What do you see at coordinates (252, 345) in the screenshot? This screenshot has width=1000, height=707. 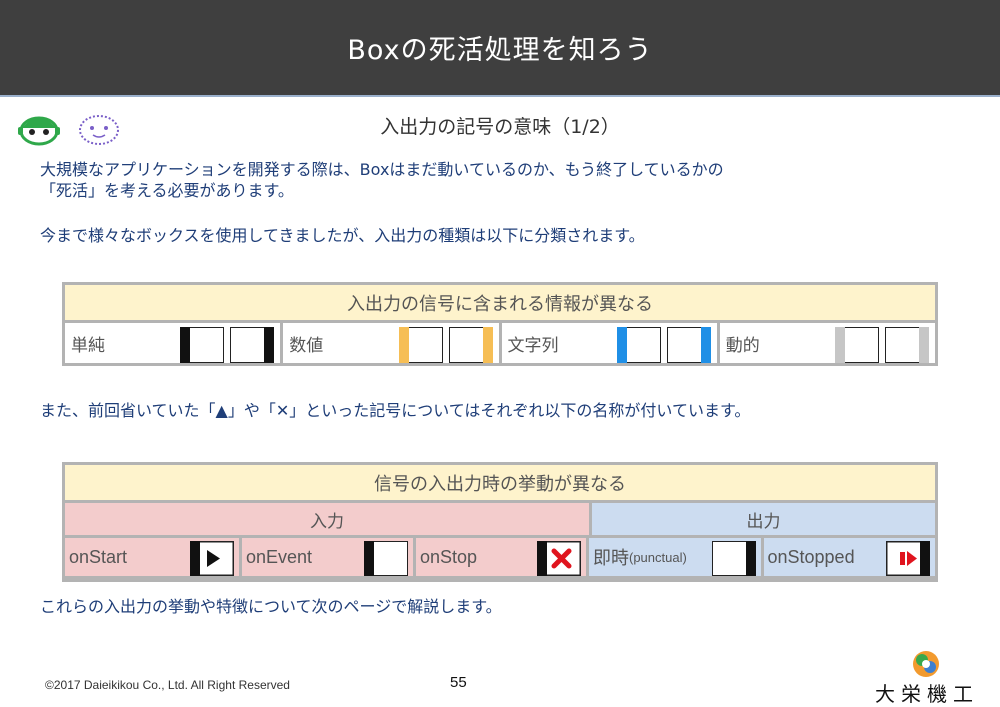 I see `simple-output-symbol-icon` at bounding box center [252, 345].